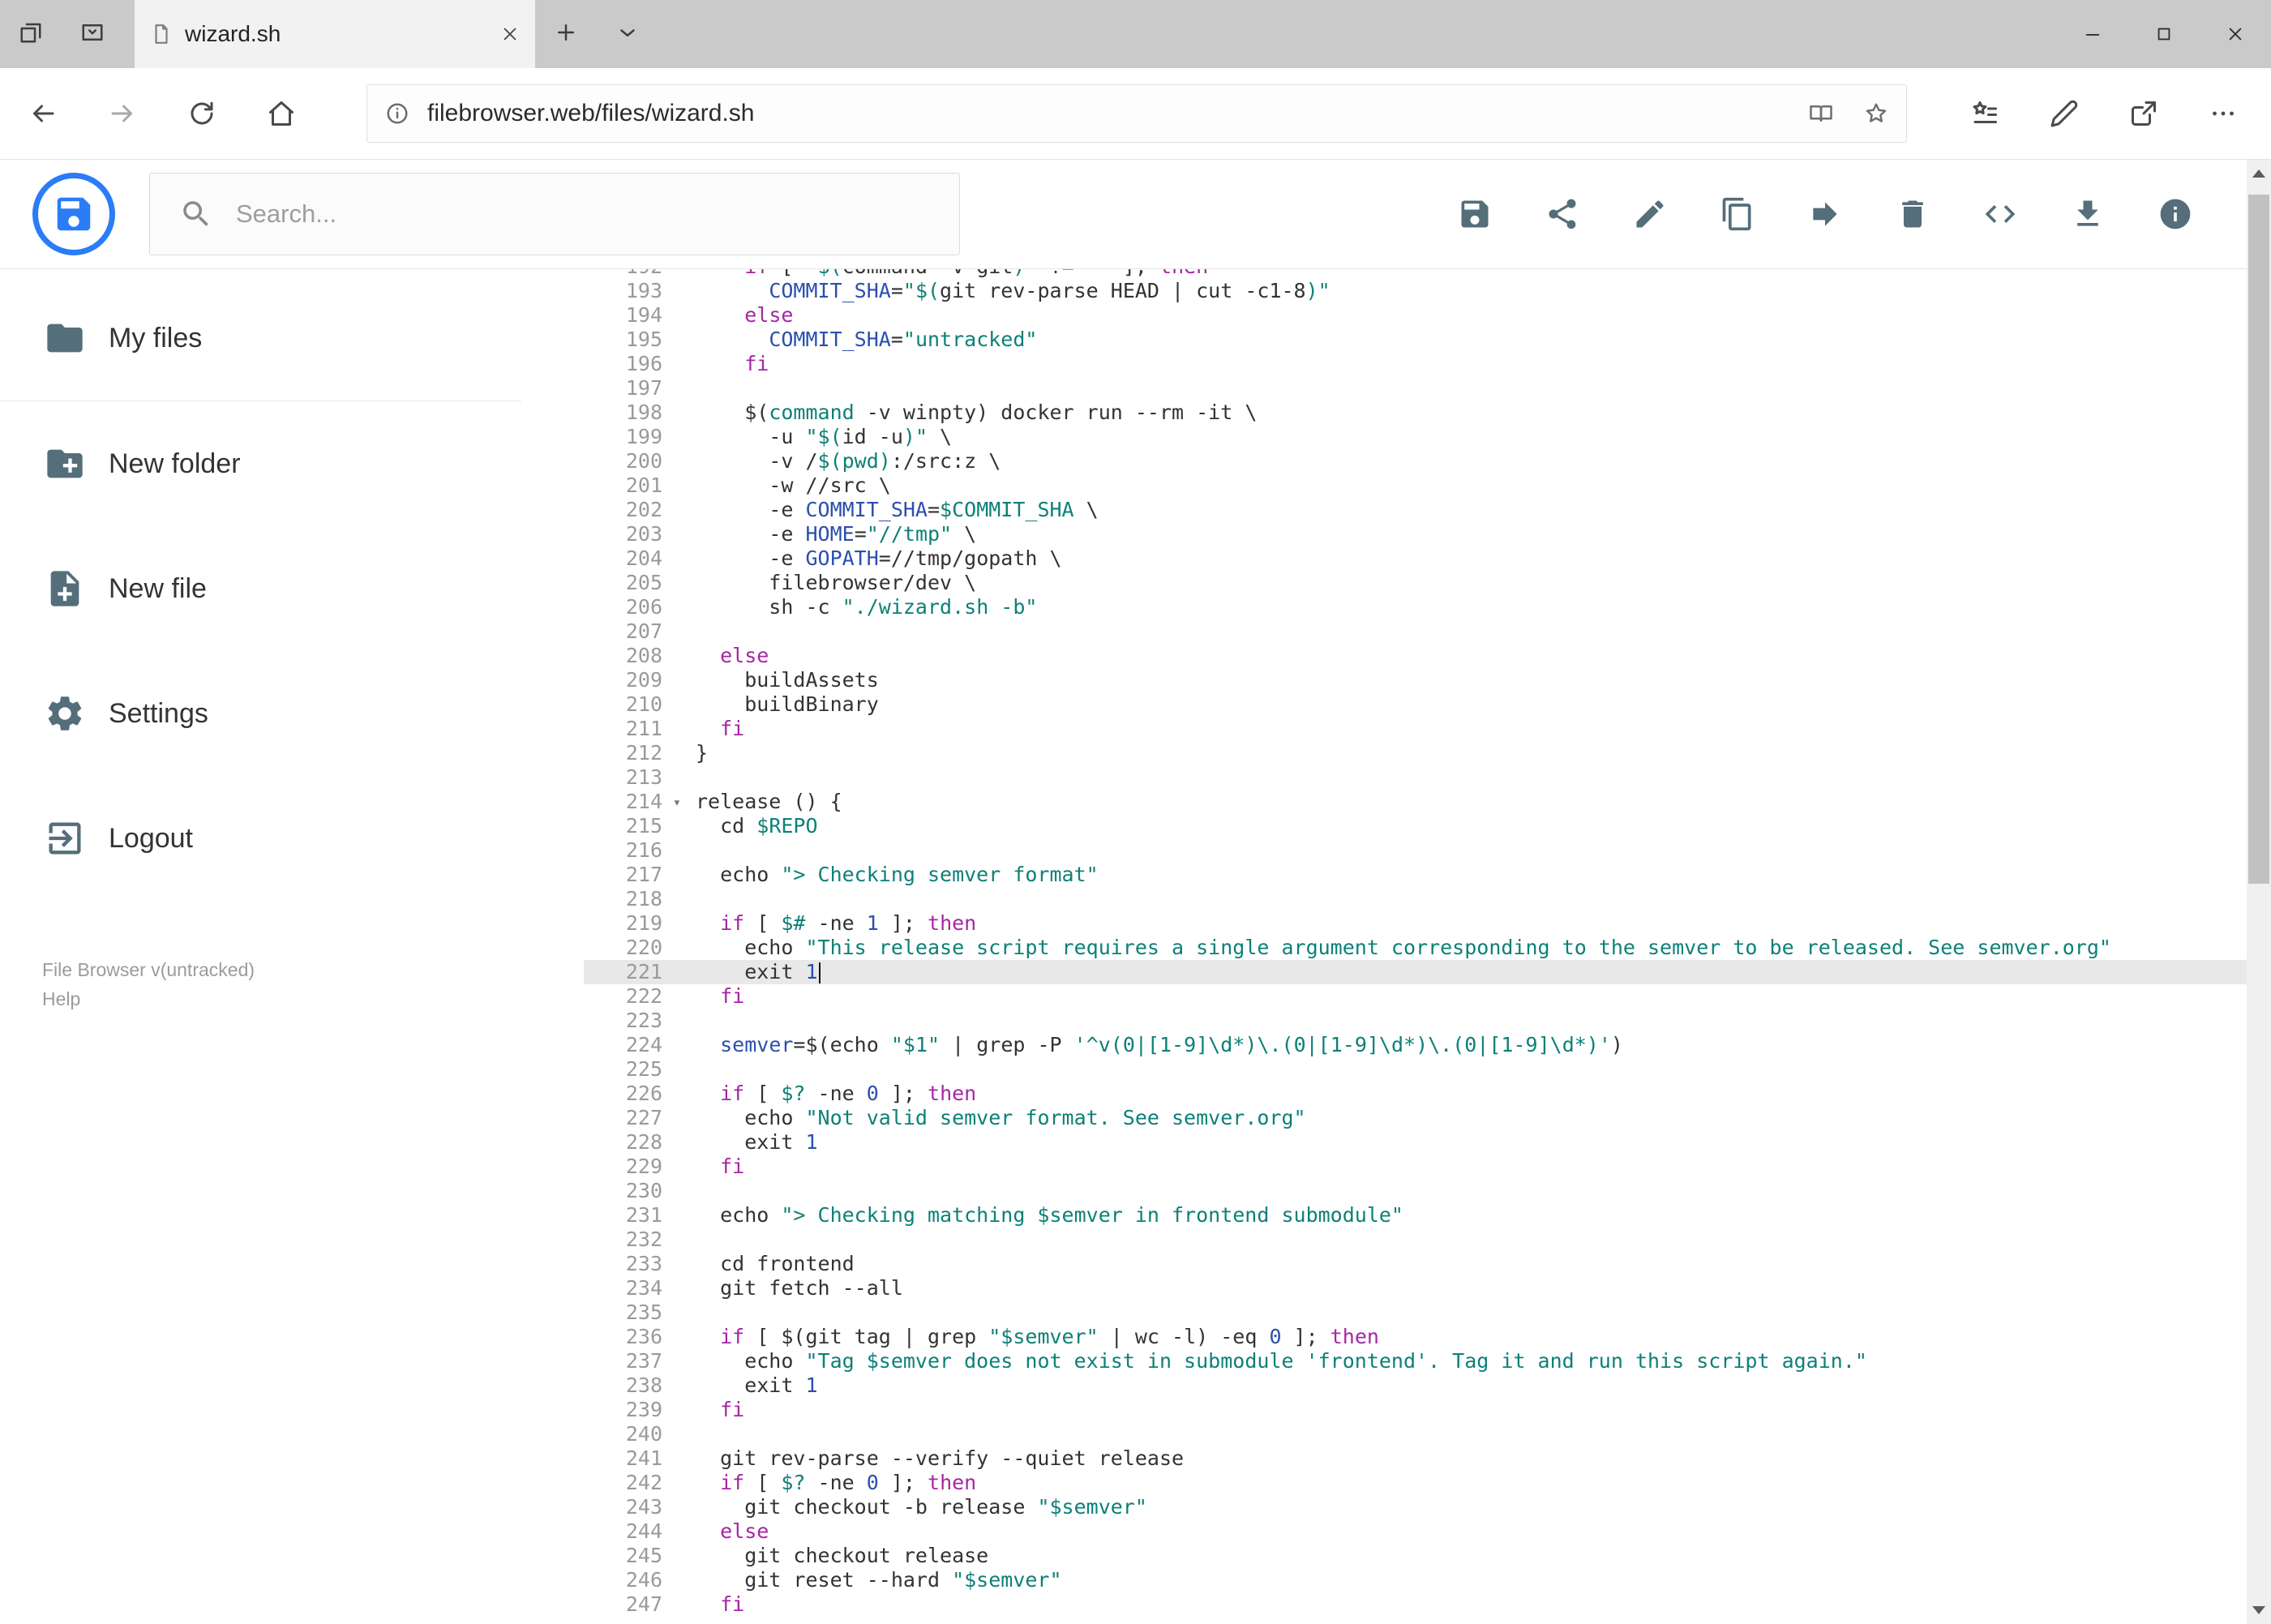 The height and width of the screenshot is (1624, 2271). I want to click on code-line: 246 git reset --hard "$semver", so click(1427, 1580).